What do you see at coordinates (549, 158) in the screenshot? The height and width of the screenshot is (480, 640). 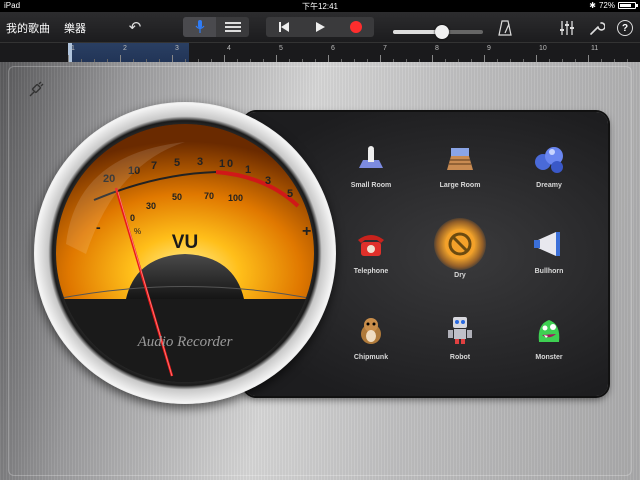 I see `dreamy-icon` at bounding box center [549, 158].